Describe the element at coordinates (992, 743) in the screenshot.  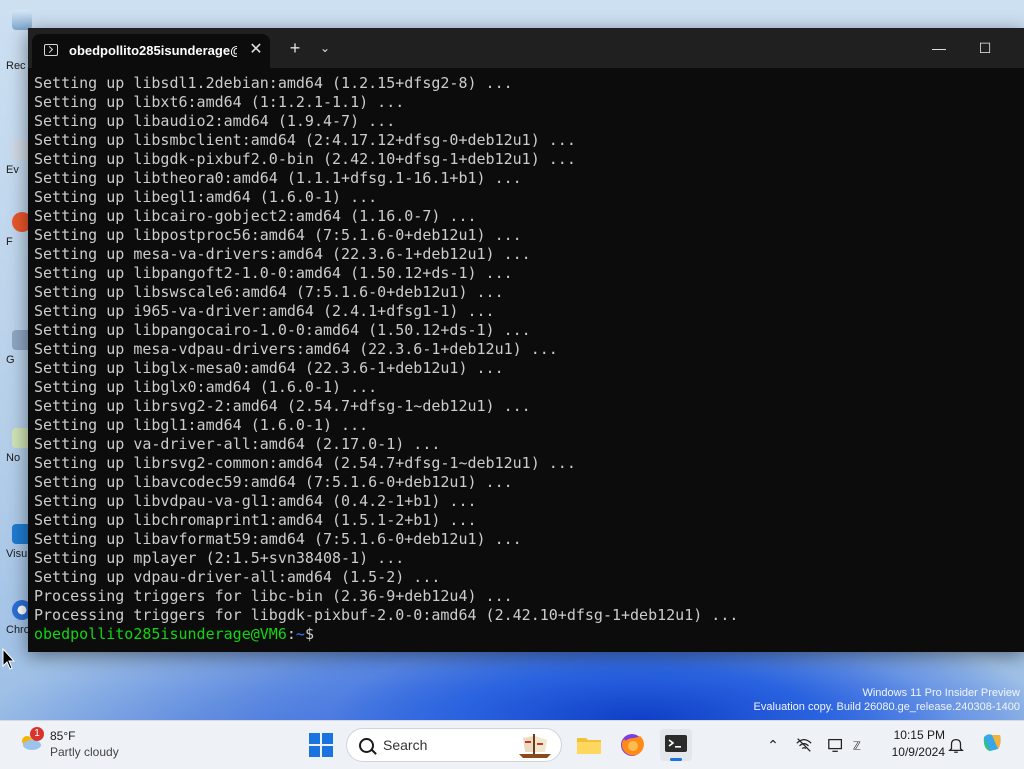
I see `copilot-icon` at that location.